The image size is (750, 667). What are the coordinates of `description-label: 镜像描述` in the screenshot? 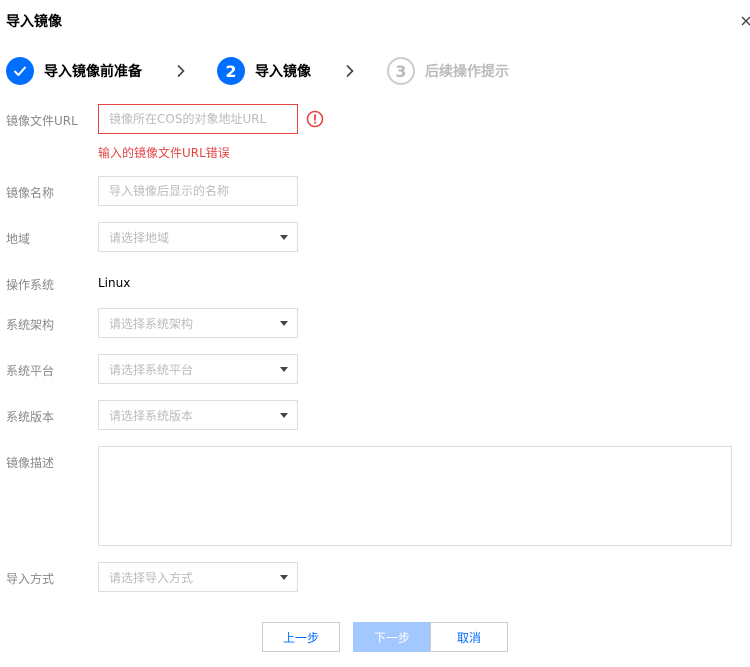 It's located at (30, 463).